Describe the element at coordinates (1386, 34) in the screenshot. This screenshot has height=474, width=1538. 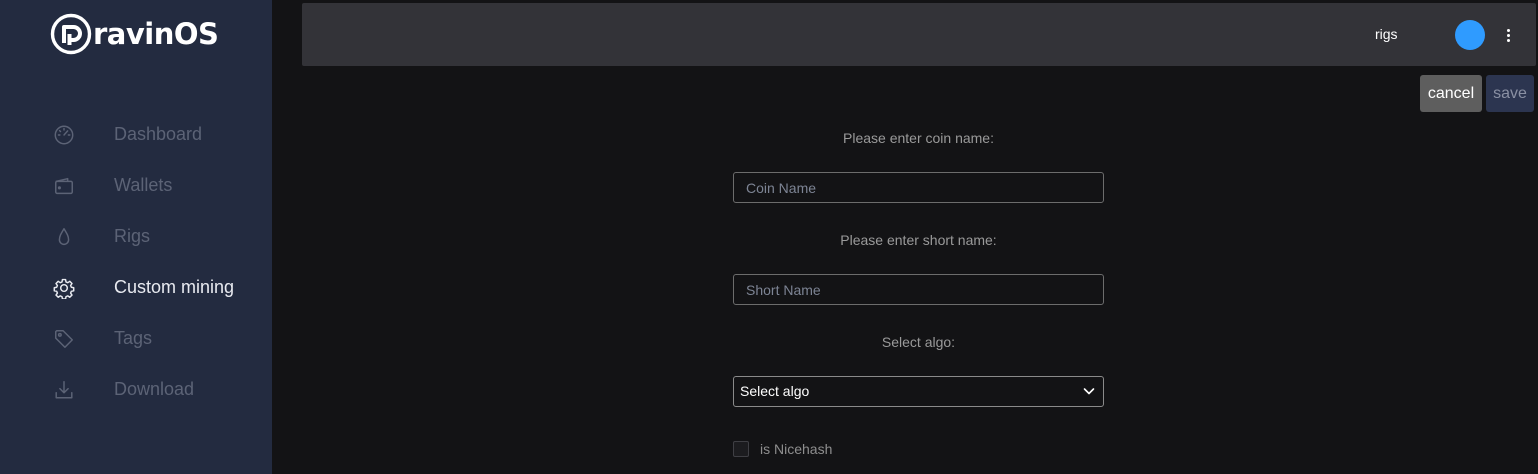
I see `rigs-link: rigs` at that location.